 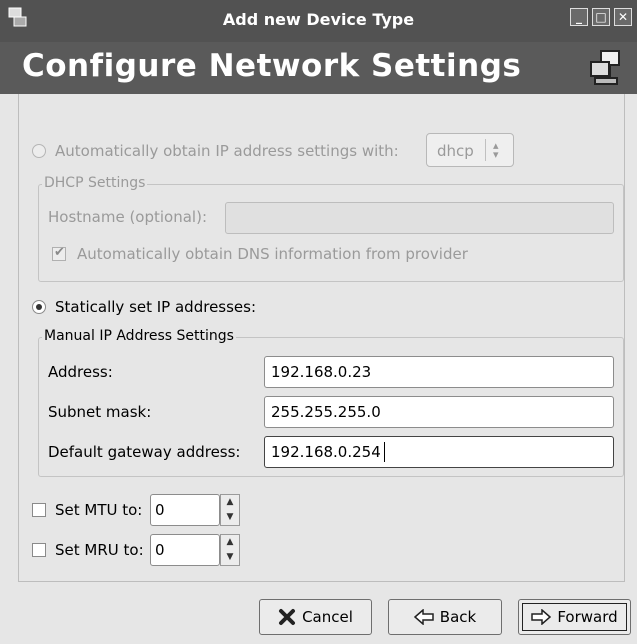 I want to click on address-input: 192.168.0.23, so click(x=439, y=372).